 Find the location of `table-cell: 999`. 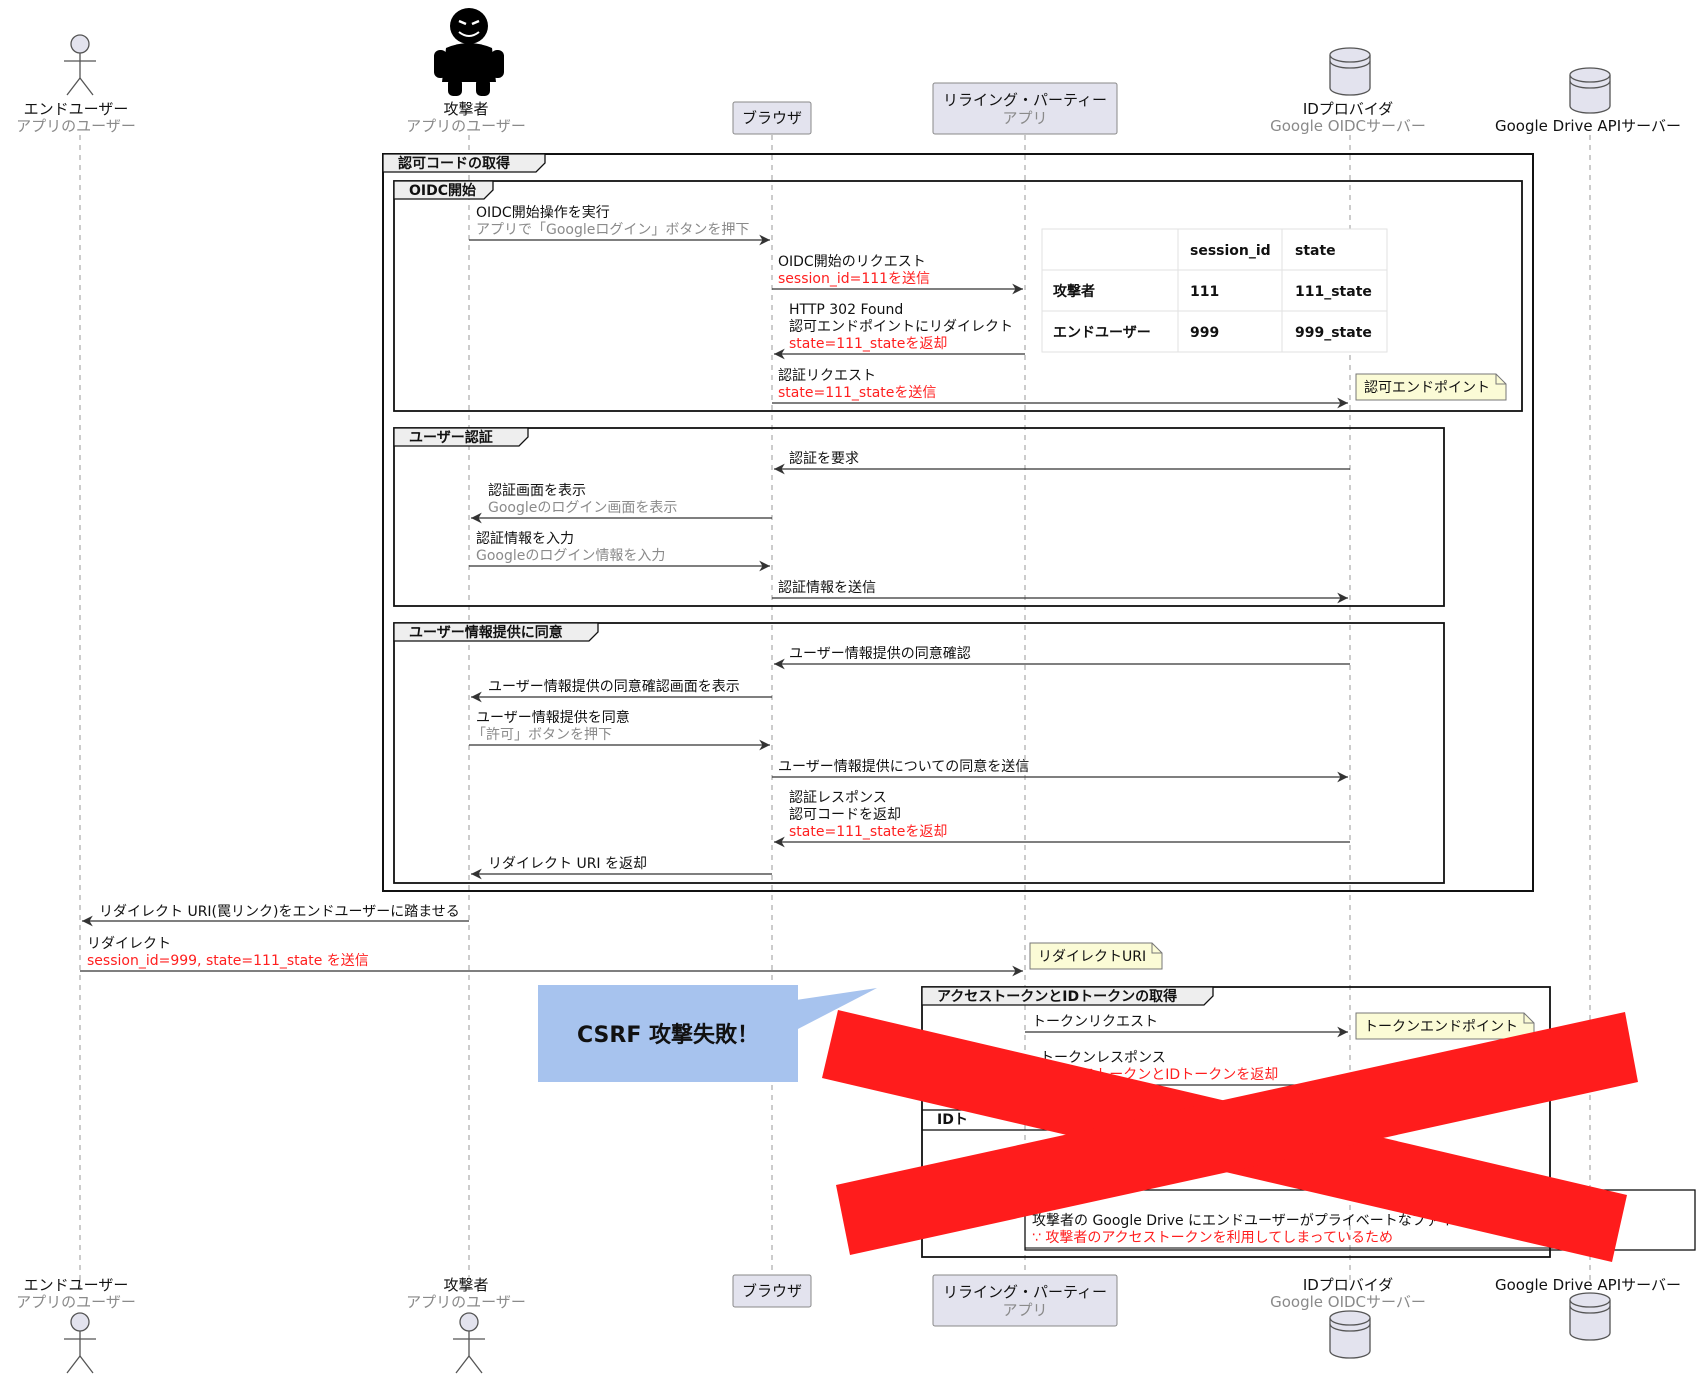

table-cell: 999 is located at coordinates (1204, 333).